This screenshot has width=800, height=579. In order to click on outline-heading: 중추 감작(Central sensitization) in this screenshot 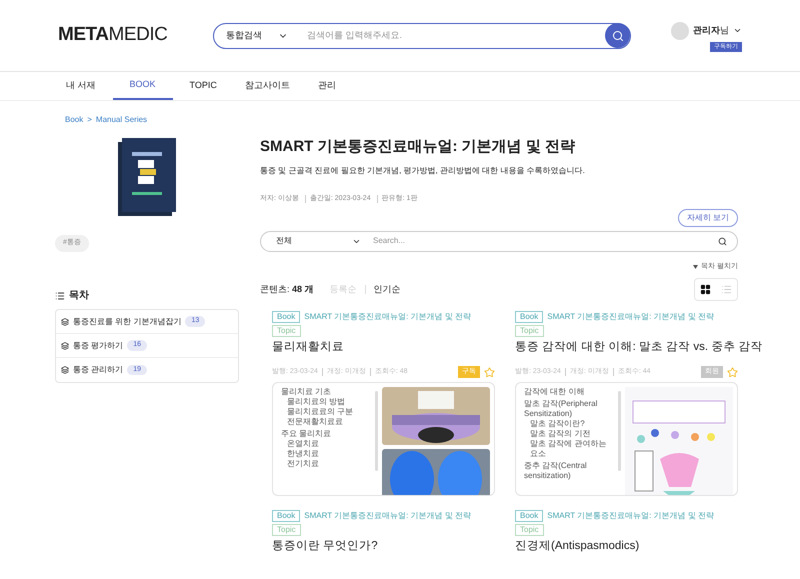, I will do `click(556, 471)`.